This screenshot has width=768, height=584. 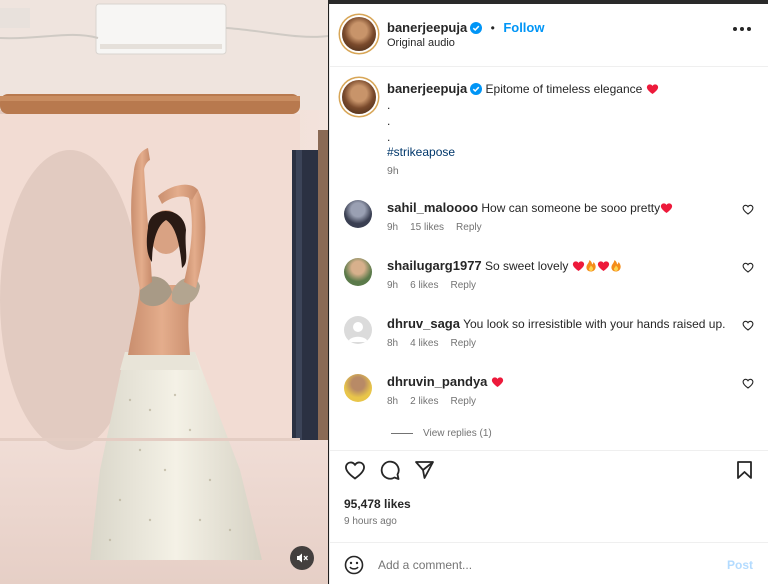 I want to click on comment-input-bar: Post, so click(x=549, y=563).